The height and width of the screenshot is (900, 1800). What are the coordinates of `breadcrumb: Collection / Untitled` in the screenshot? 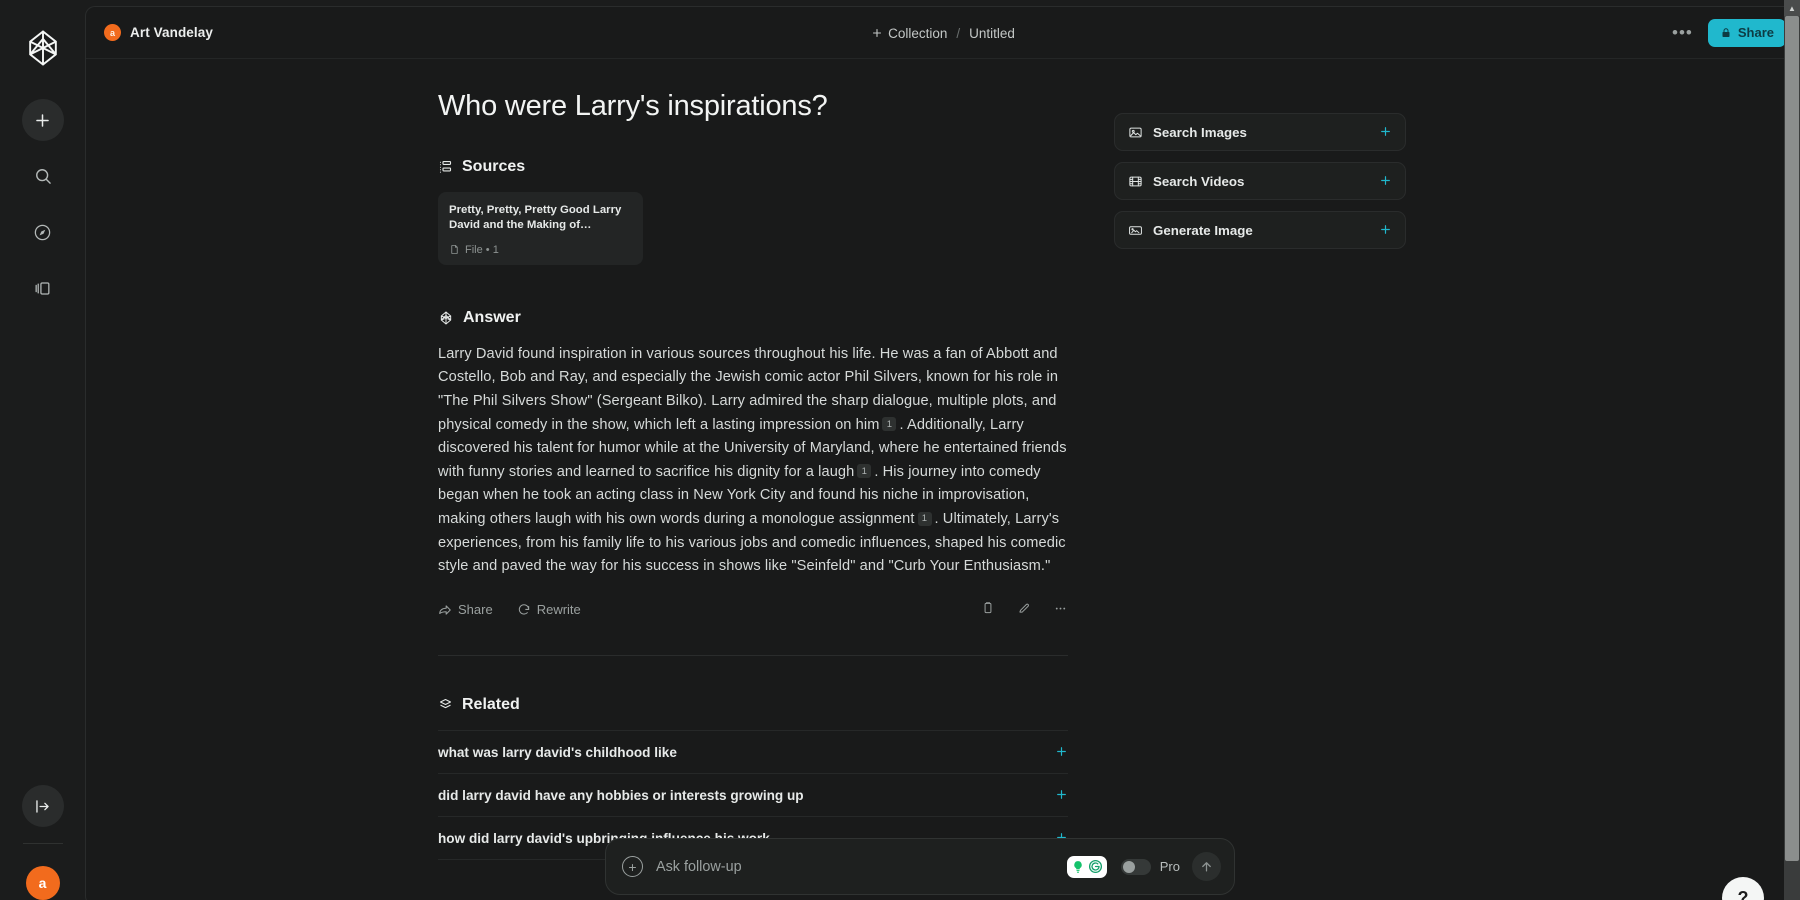 It's located at (943, 33).